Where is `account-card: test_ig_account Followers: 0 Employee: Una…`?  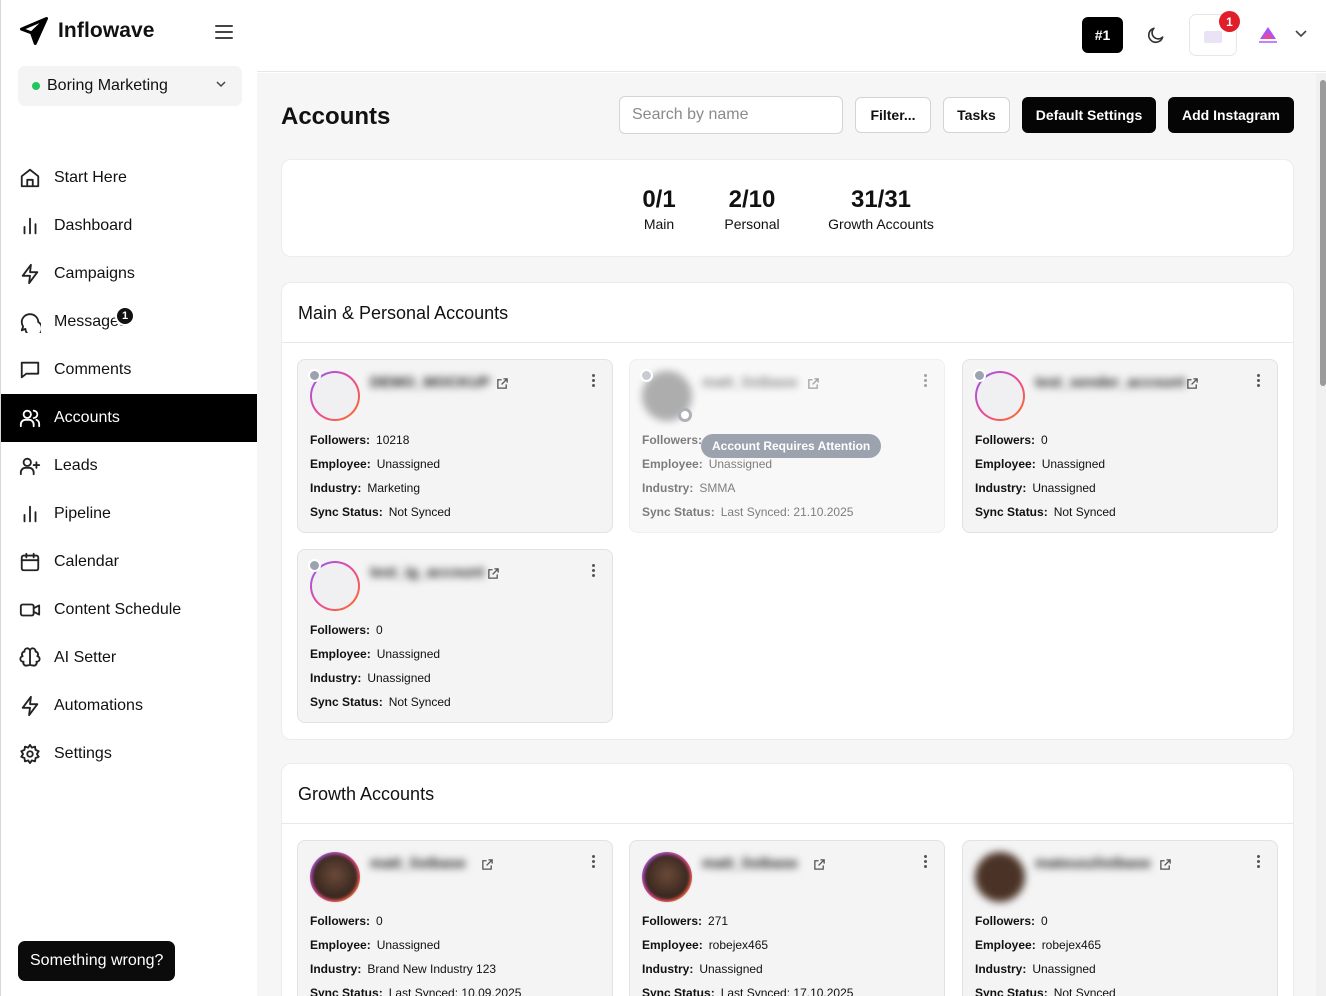
account-card: test_ig_account Followers: 0 Employee: Una… is located at coordinates (455, 636).